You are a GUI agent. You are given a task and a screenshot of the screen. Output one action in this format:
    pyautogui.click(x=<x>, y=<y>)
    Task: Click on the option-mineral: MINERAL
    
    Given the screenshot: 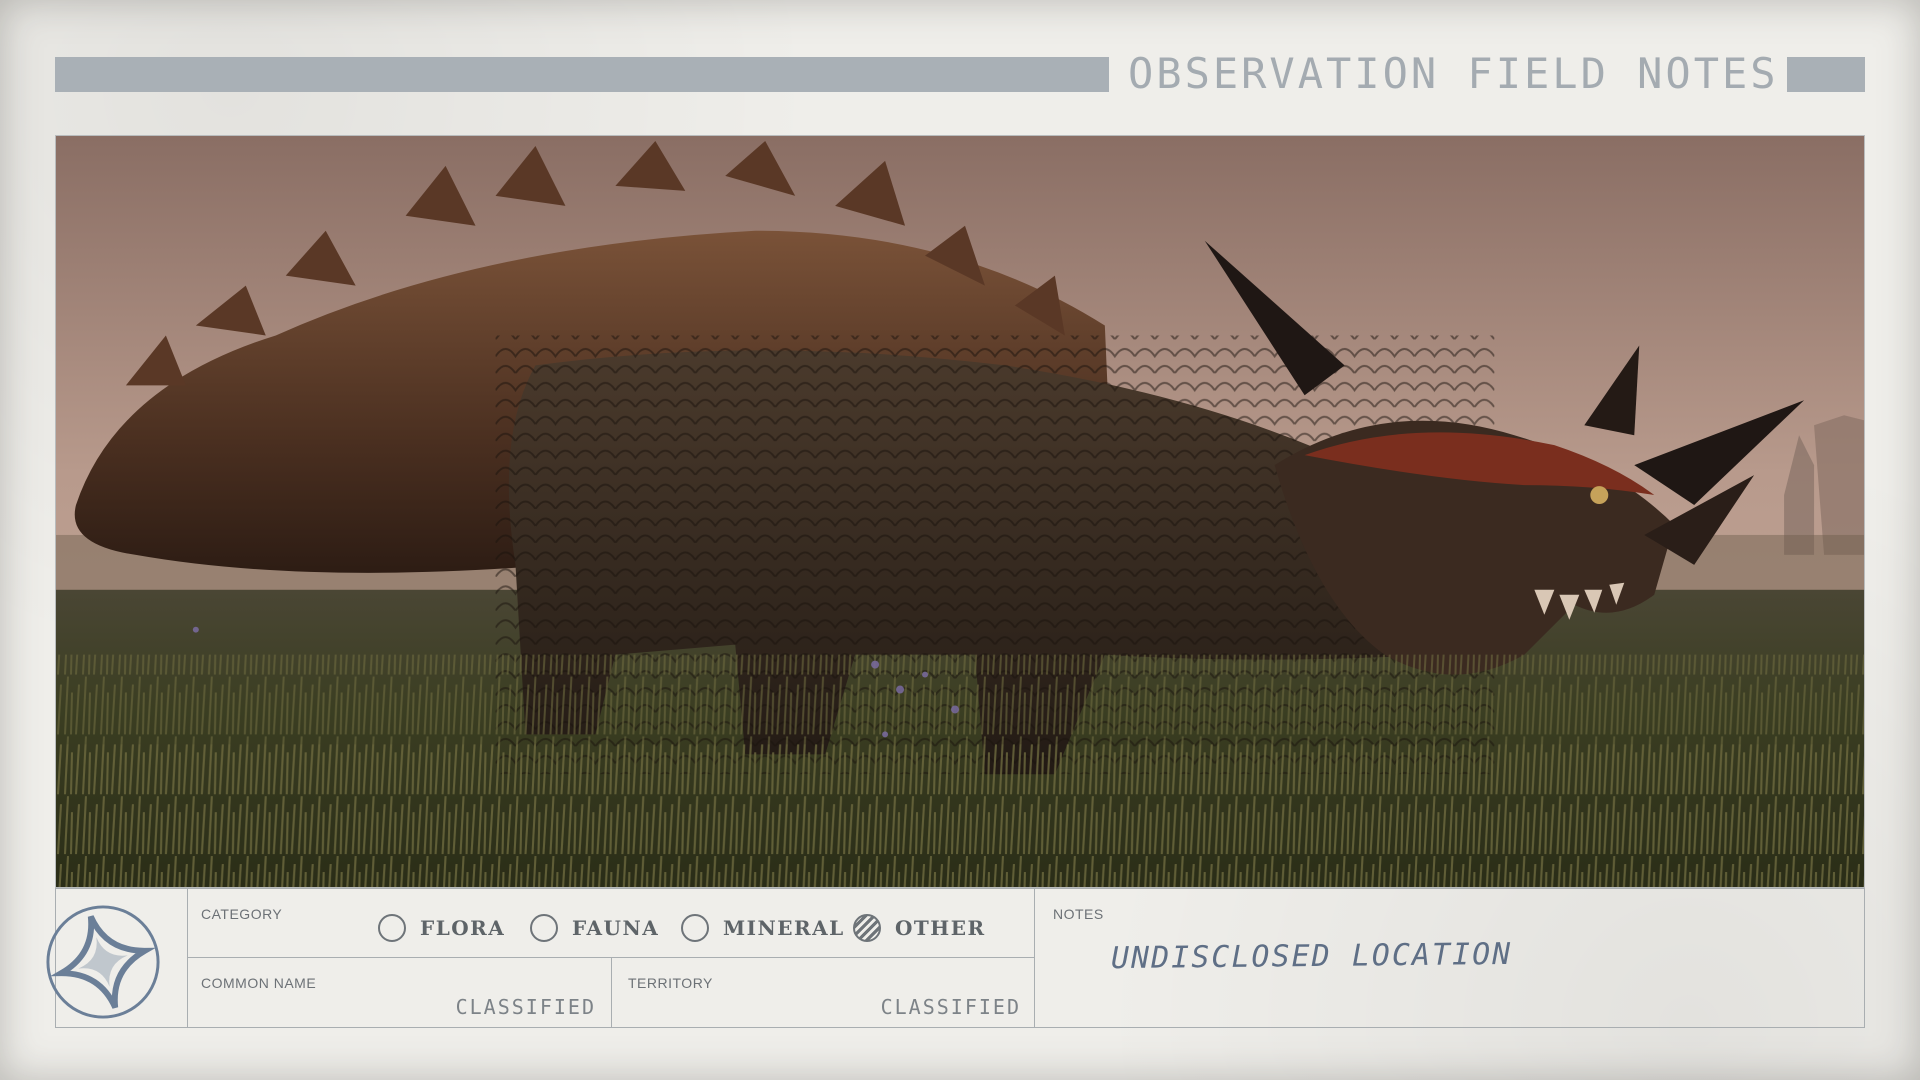 What is the action you would take?
    pyautogui.click(x=763, y=928)
    